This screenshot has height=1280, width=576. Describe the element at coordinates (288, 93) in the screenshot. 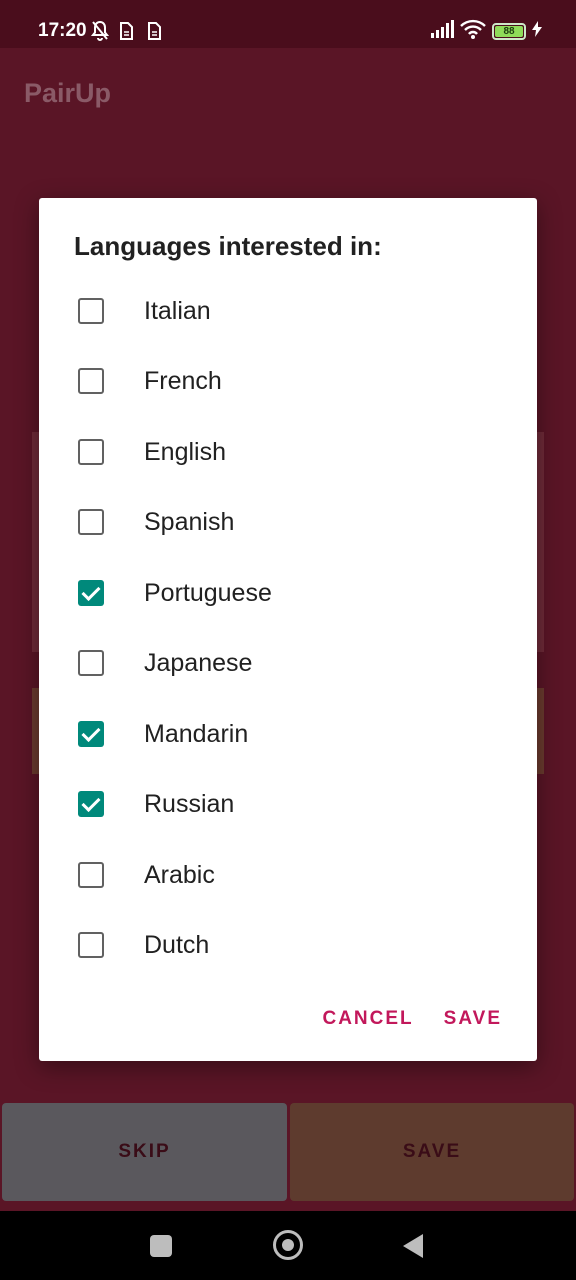

I see `app-bar: PairUp` at that location.